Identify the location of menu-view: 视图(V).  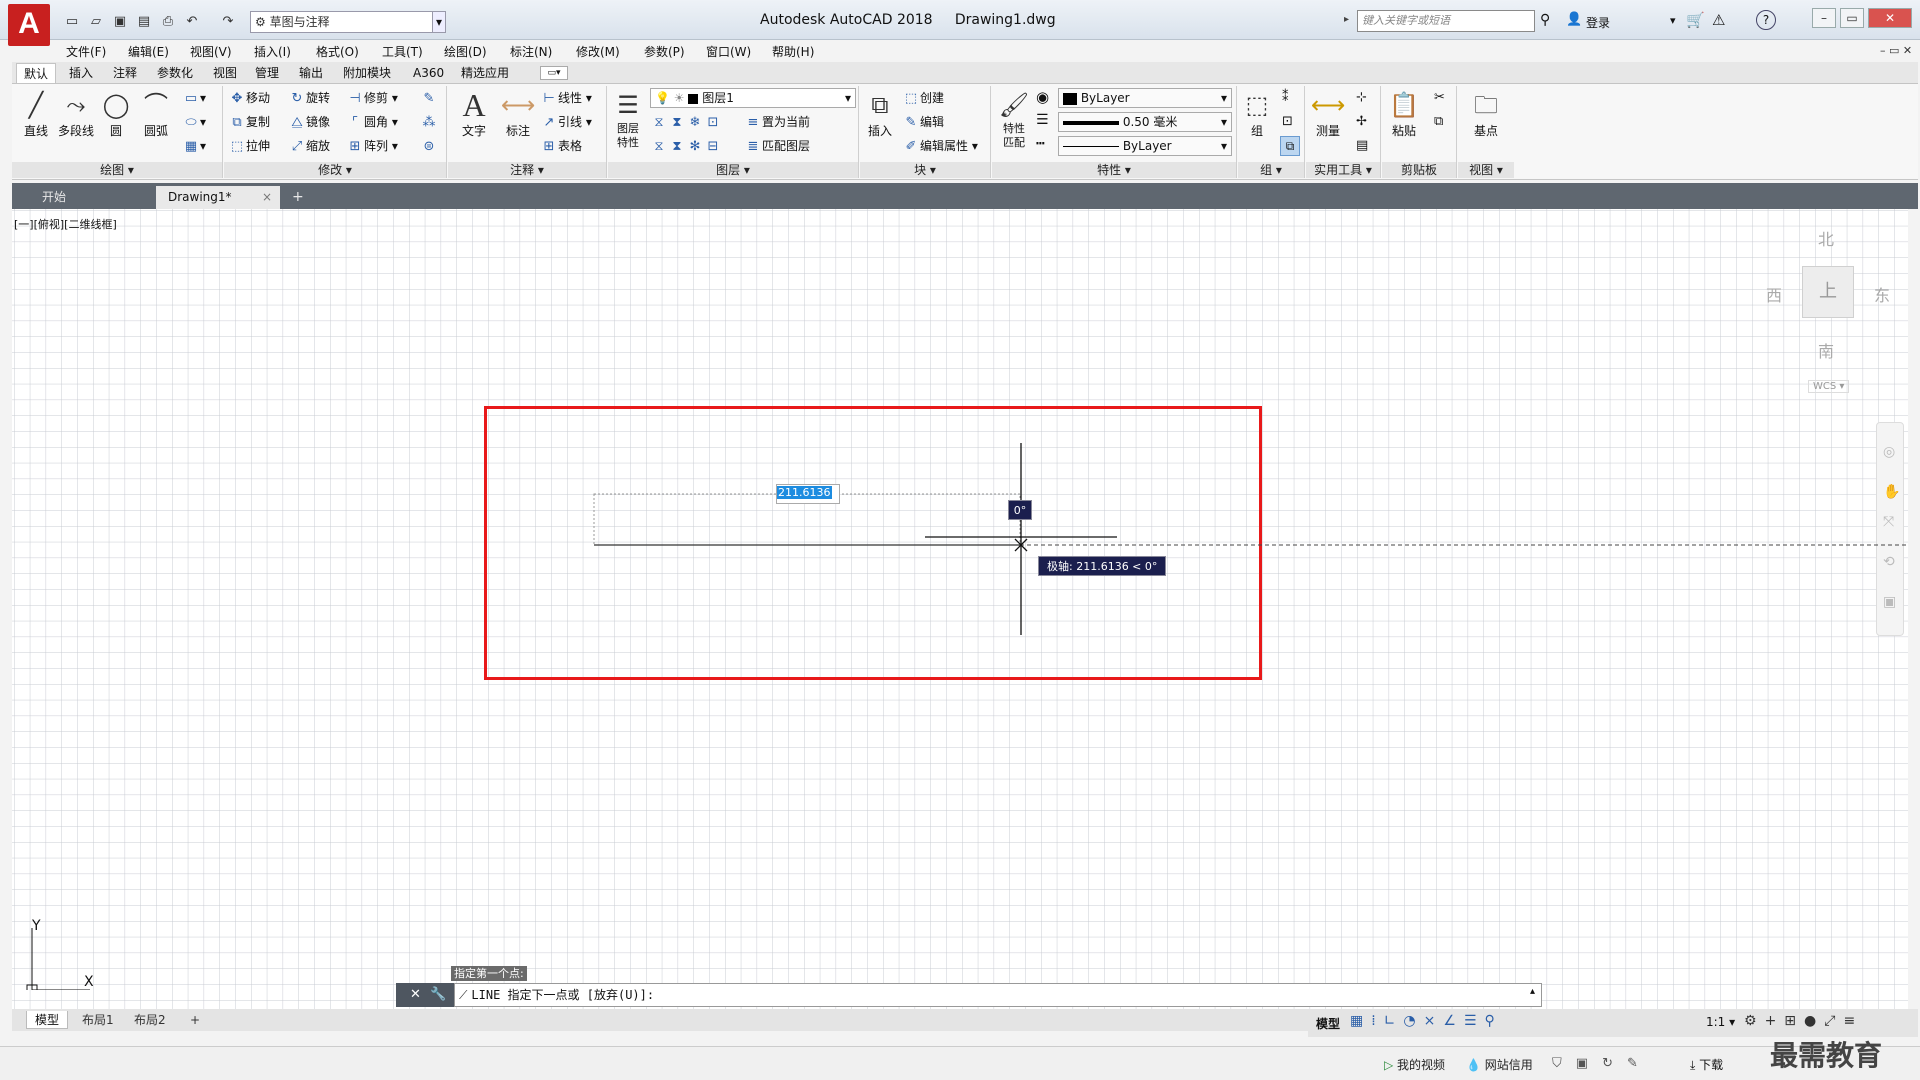
(211, 52).